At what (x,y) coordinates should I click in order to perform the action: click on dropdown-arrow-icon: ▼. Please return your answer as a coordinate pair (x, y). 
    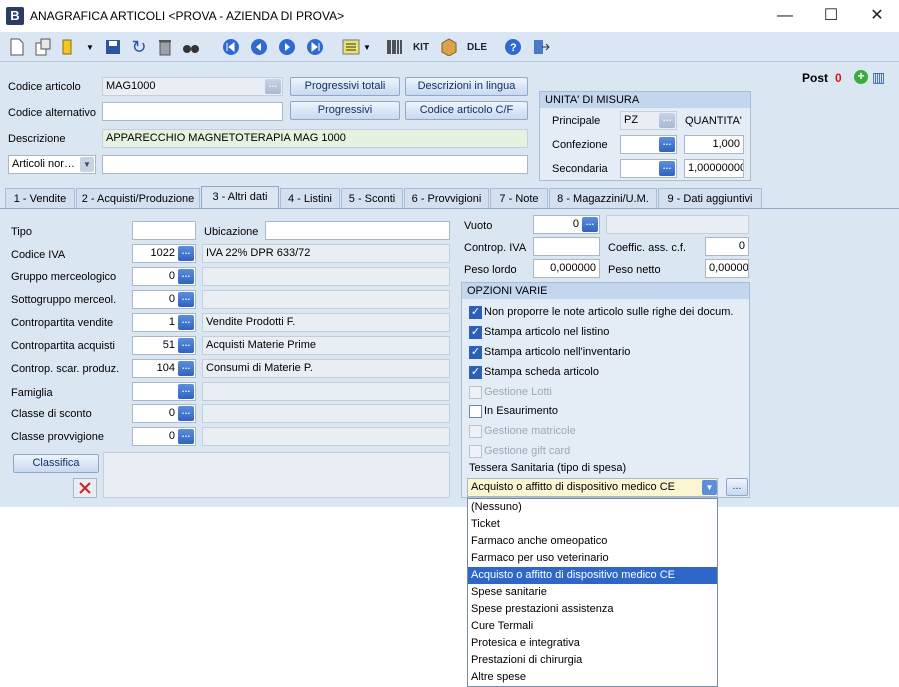
    Looking at the image, I should click on (90, 47).